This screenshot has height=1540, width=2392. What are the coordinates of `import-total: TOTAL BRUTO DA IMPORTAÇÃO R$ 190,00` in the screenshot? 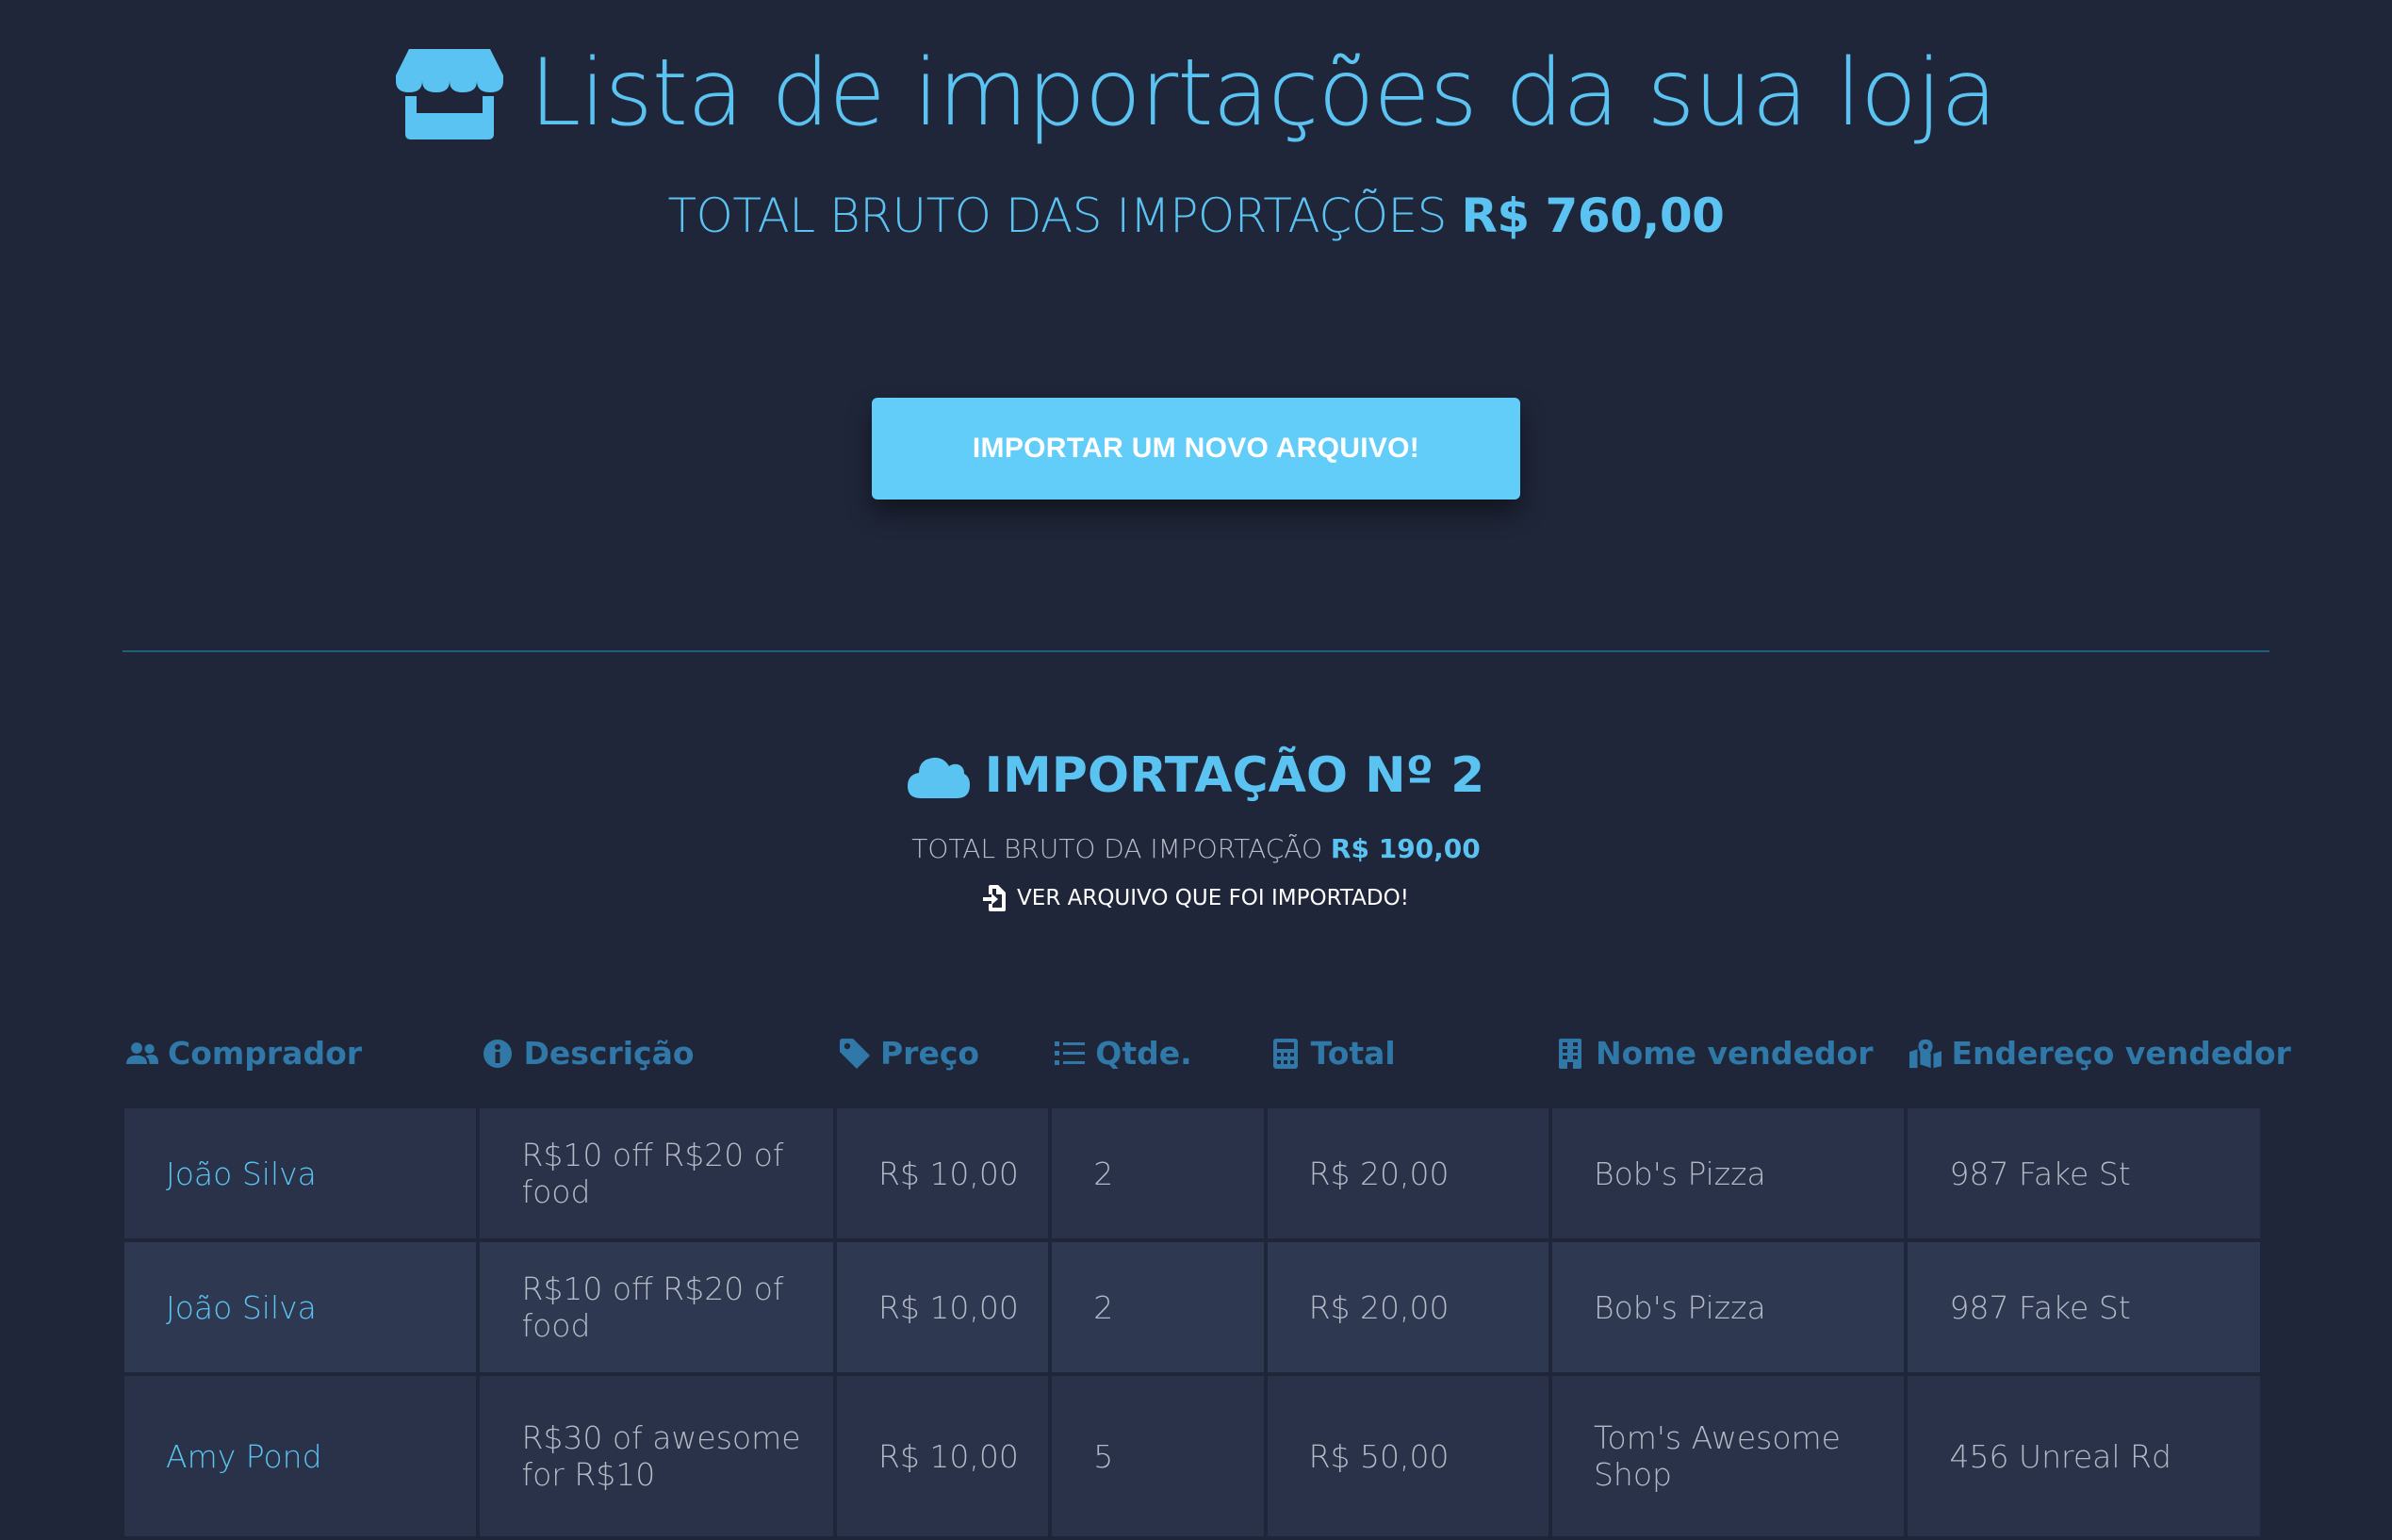 It's located at (1196, 848).